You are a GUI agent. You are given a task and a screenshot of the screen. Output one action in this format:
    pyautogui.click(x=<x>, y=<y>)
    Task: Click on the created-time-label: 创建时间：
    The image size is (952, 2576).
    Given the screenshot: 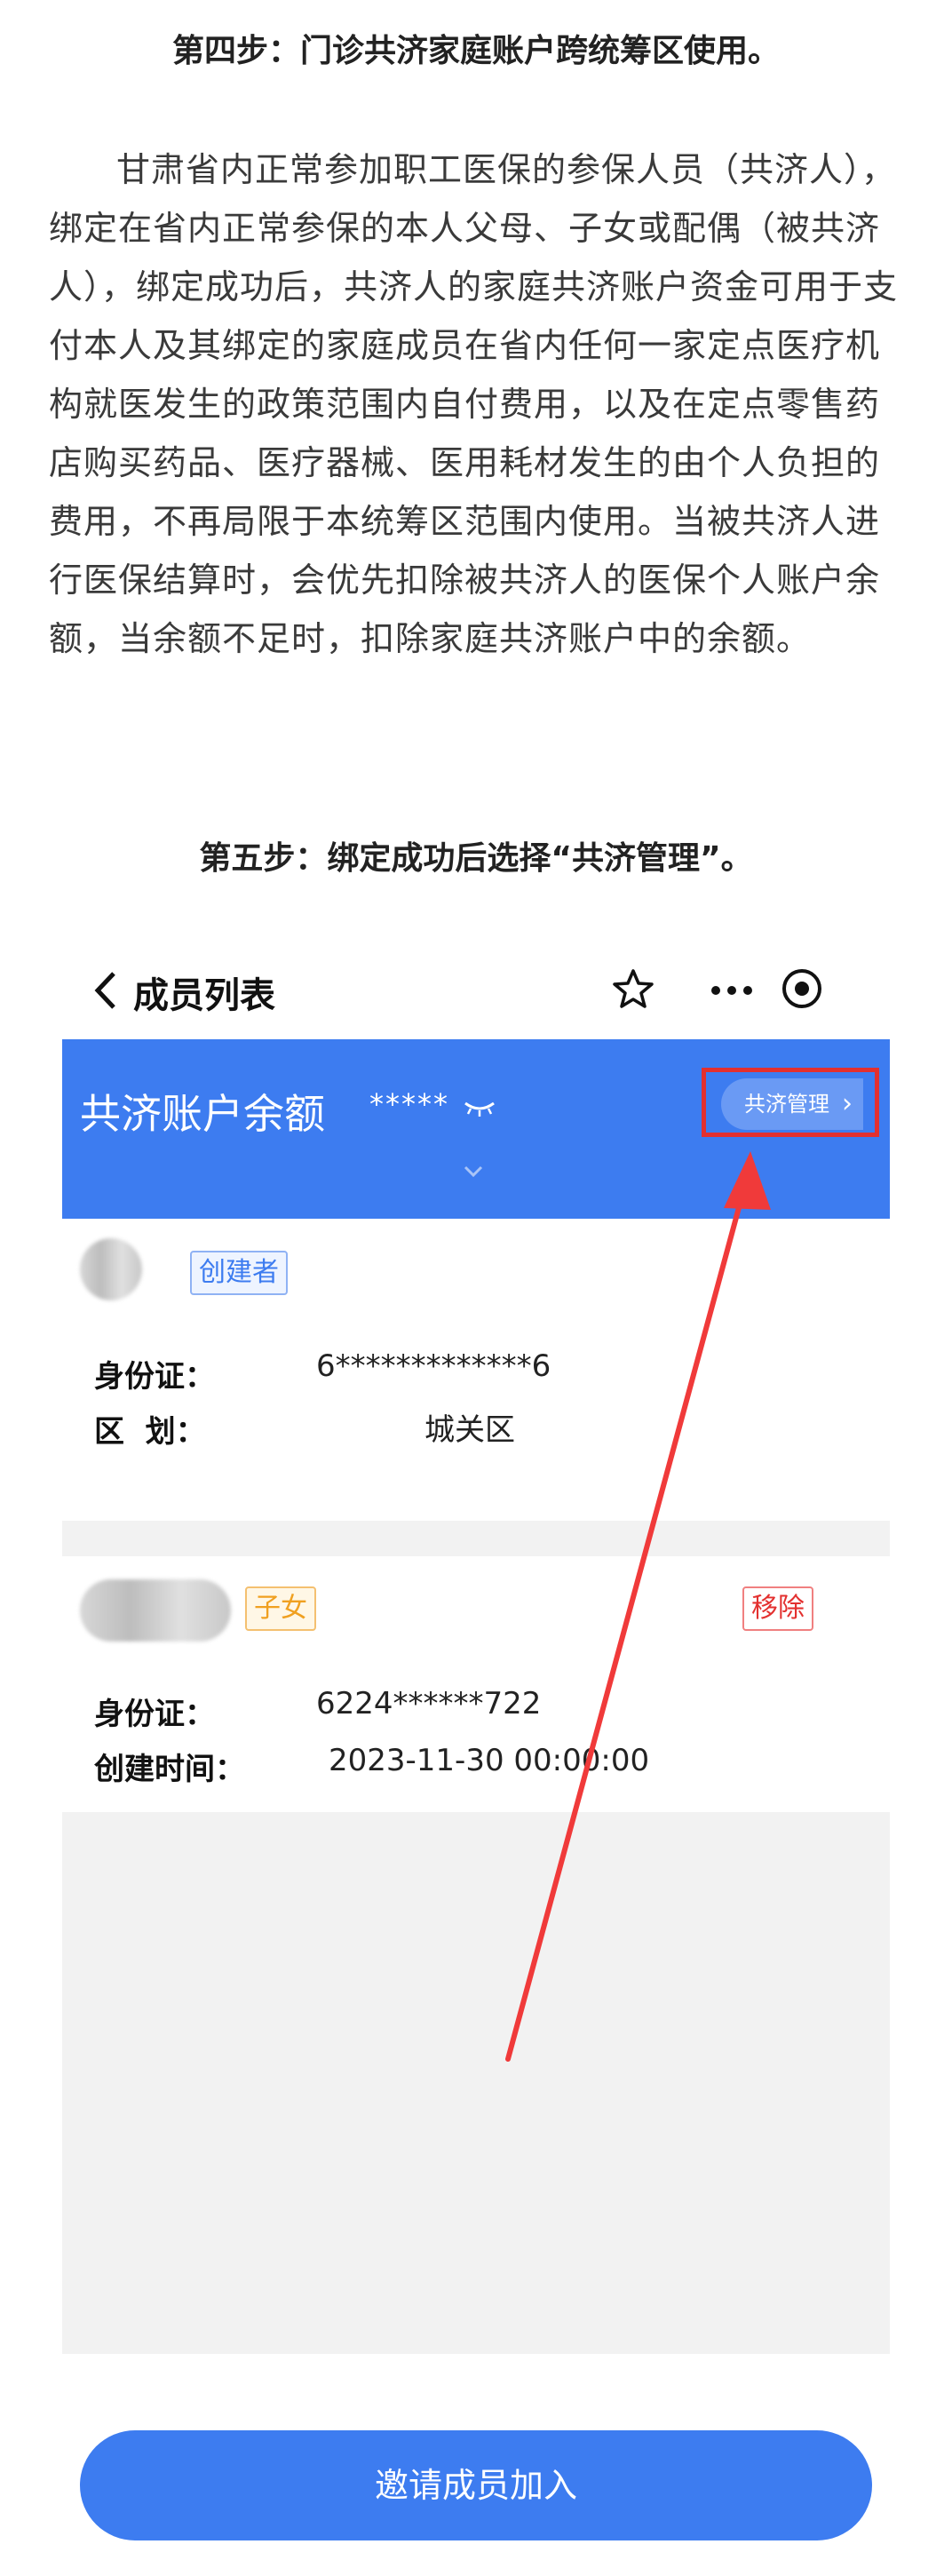 What is the action you would take?
    pyautogui.click(x=169, y=1769)
    